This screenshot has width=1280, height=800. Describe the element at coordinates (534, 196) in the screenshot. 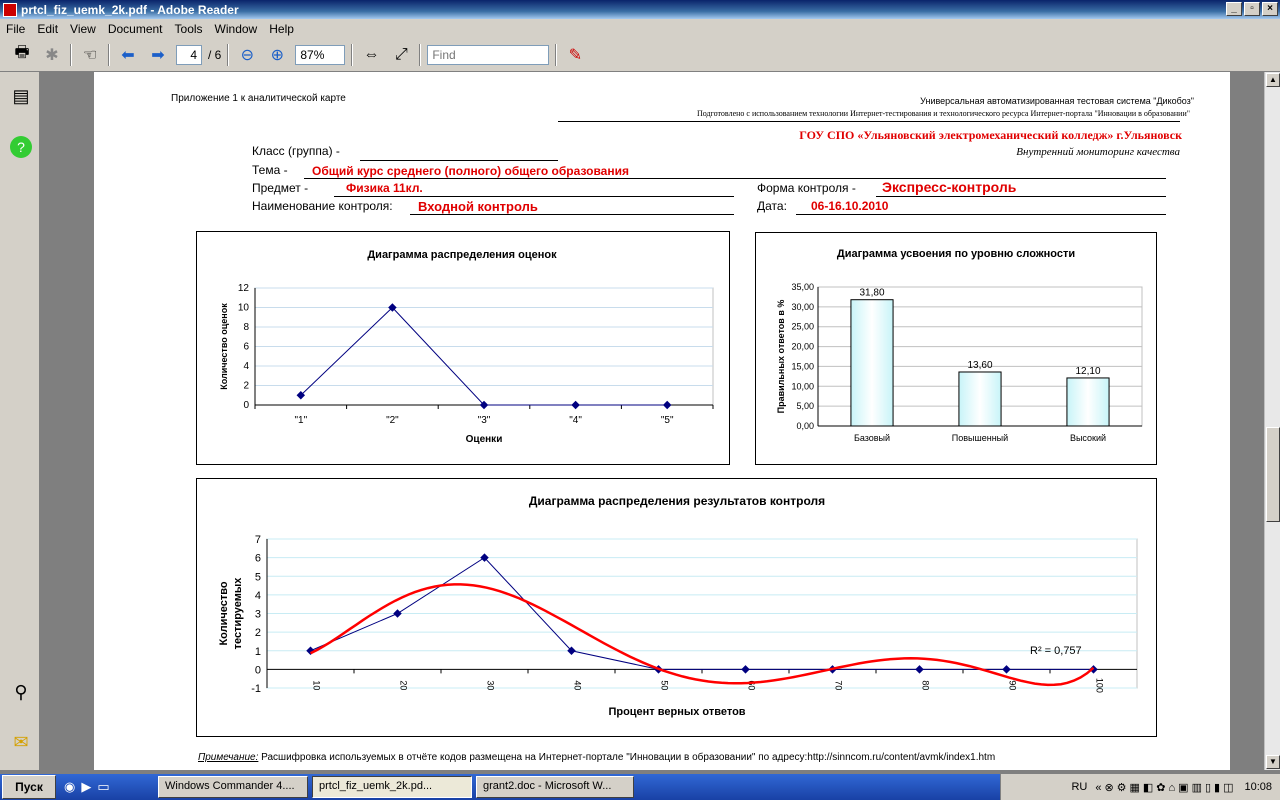

I see `subject-underline` at that location.